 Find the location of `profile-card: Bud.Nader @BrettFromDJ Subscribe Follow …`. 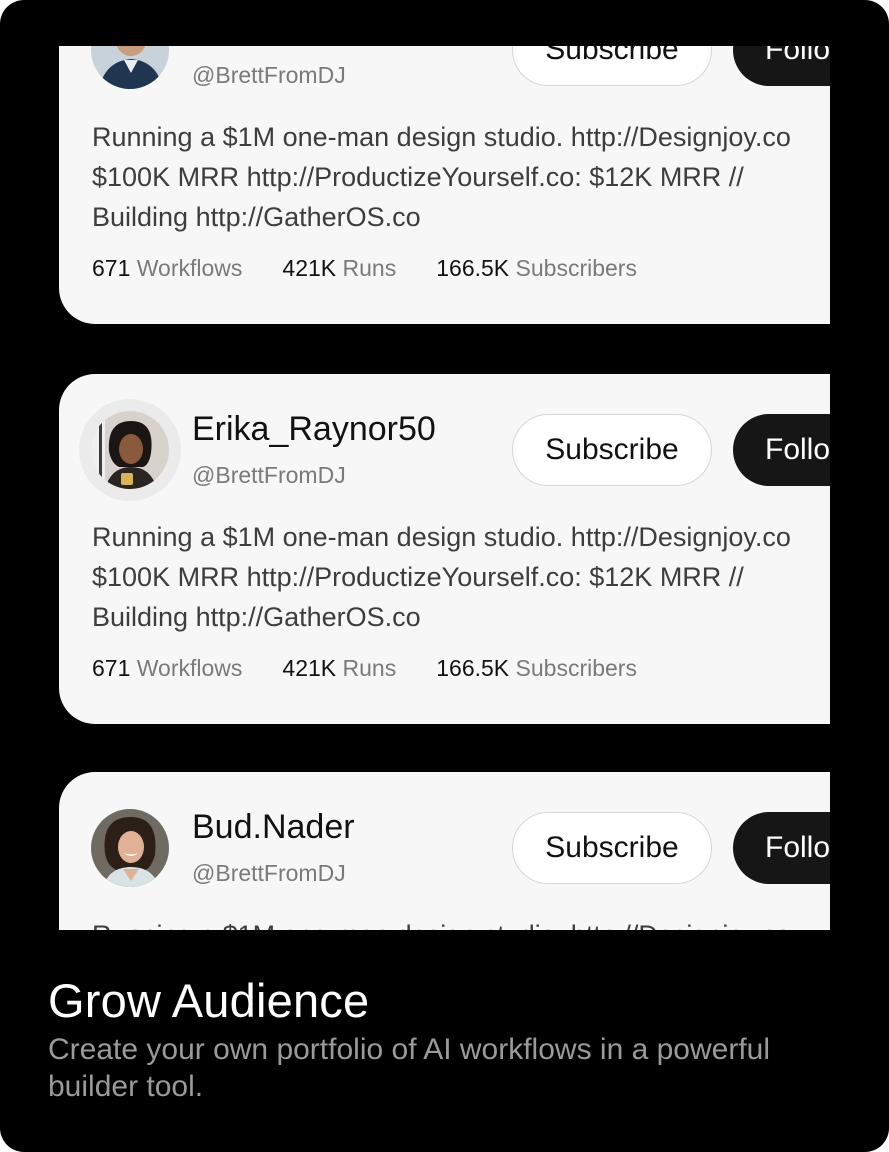

profile-card: Bud.Nader @BrettFromDJ Subscribe Follow … is located at coordinates (444, 851).